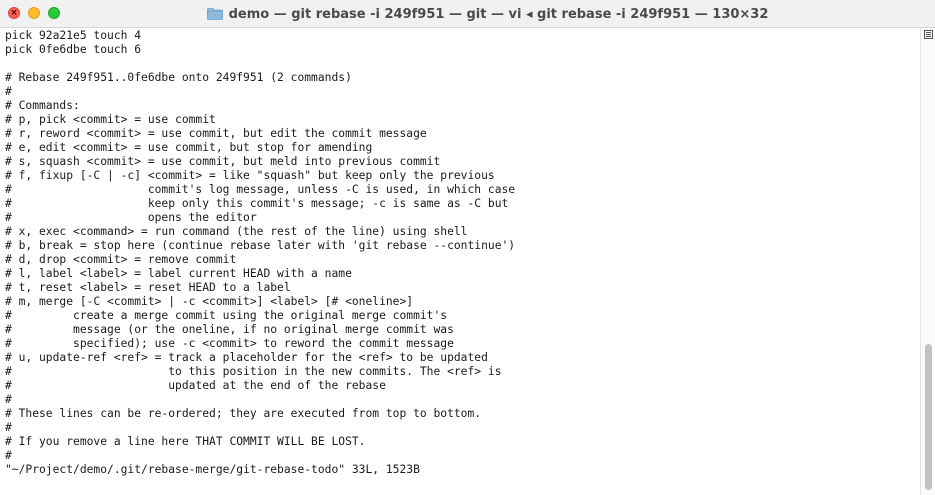 The width and height of the screenshot is (935, 495). I want to click on scrollbar-thumb, so click(928, 417).